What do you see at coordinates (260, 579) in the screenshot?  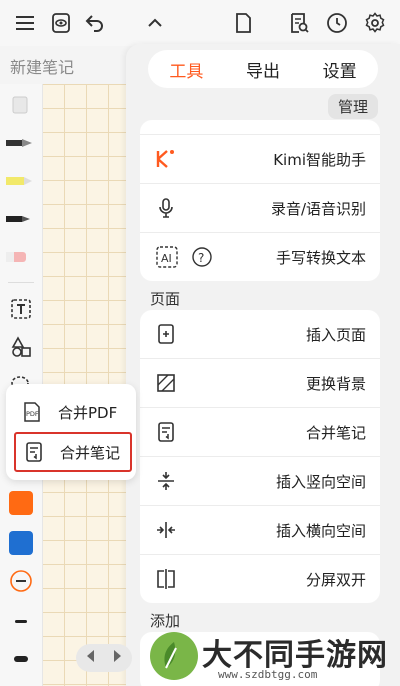 I see `split-screen-item: 分屏双开` at bounding box center [260, 579].